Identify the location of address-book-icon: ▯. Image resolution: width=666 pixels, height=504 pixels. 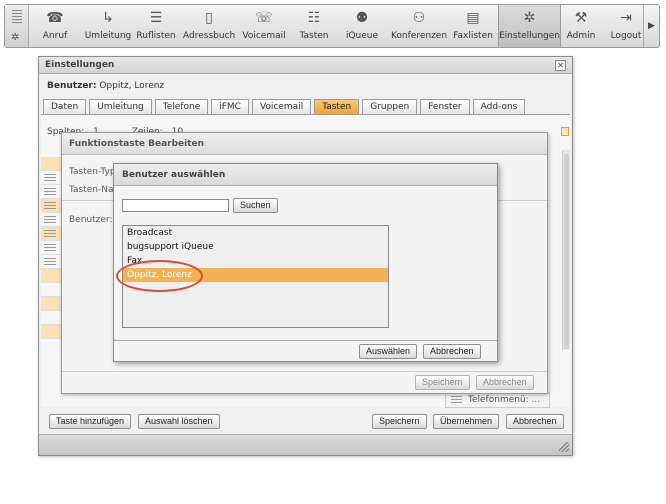
(209, 18).